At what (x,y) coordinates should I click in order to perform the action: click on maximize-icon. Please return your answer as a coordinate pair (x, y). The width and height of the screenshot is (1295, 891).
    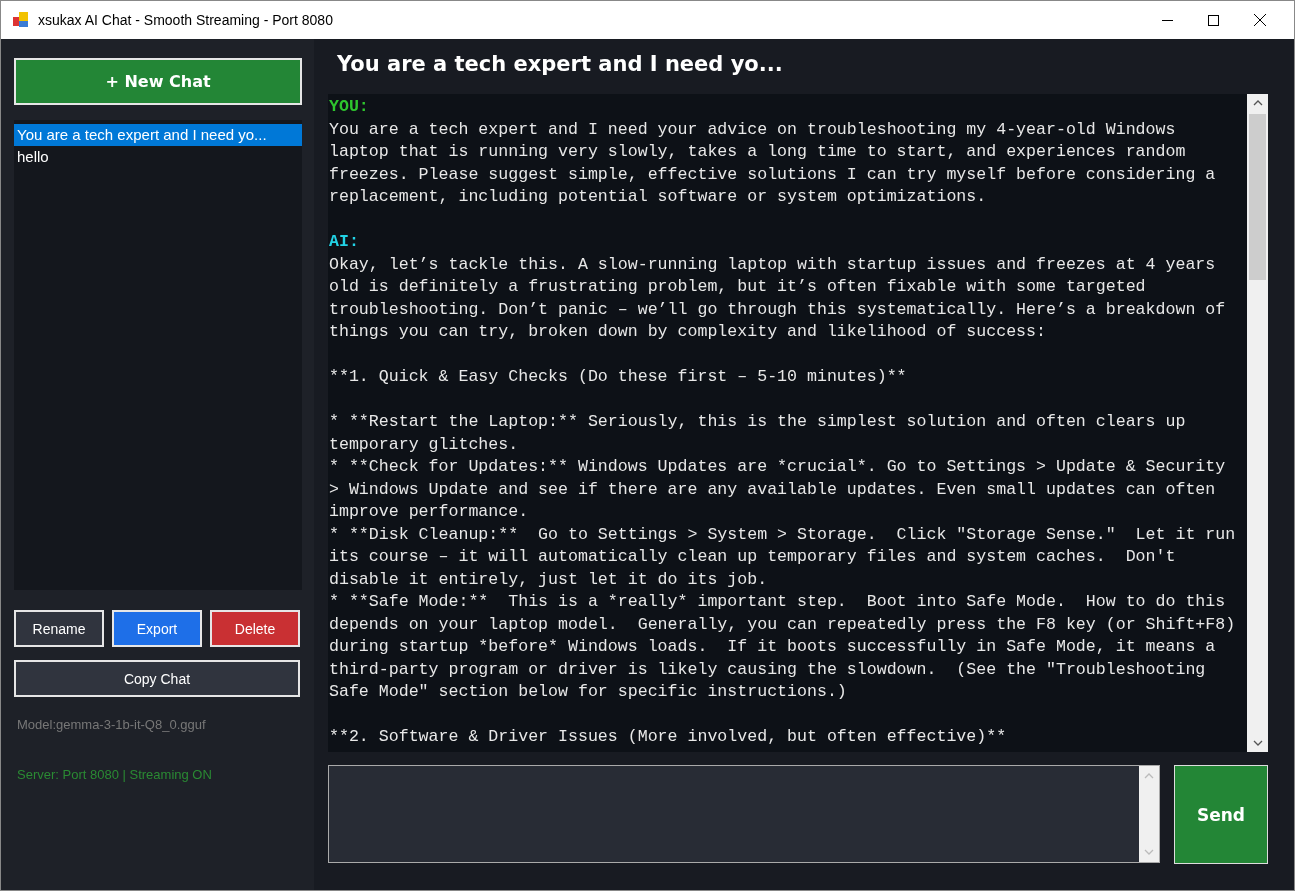
    Looking at the image, I should click on (1213, 20).